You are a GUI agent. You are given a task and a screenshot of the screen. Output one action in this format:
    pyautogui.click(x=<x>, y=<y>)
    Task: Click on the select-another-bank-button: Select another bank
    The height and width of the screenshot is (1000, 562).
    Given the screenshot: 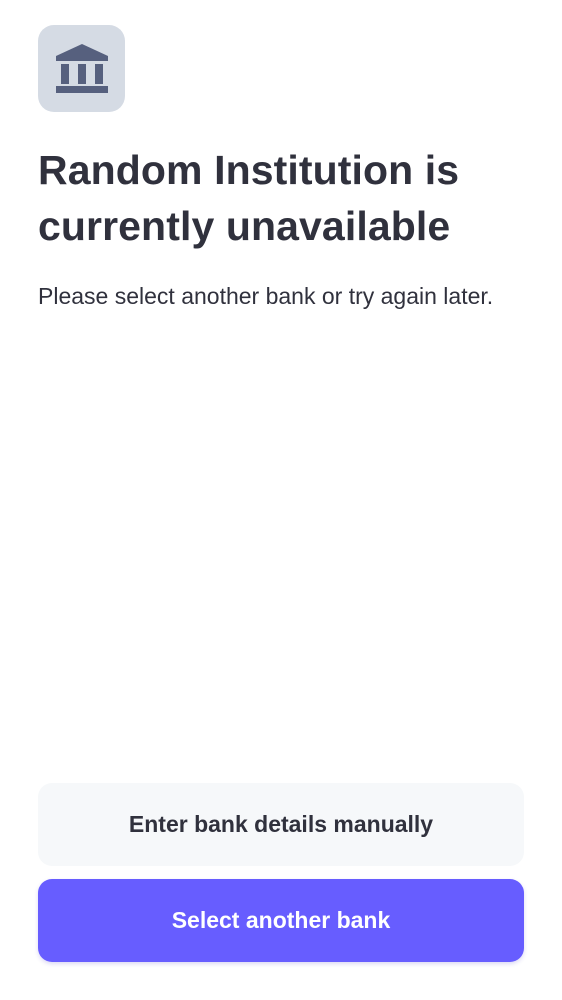 What is the action you would take?
    pyautogui.click(x=281, y=920)
    